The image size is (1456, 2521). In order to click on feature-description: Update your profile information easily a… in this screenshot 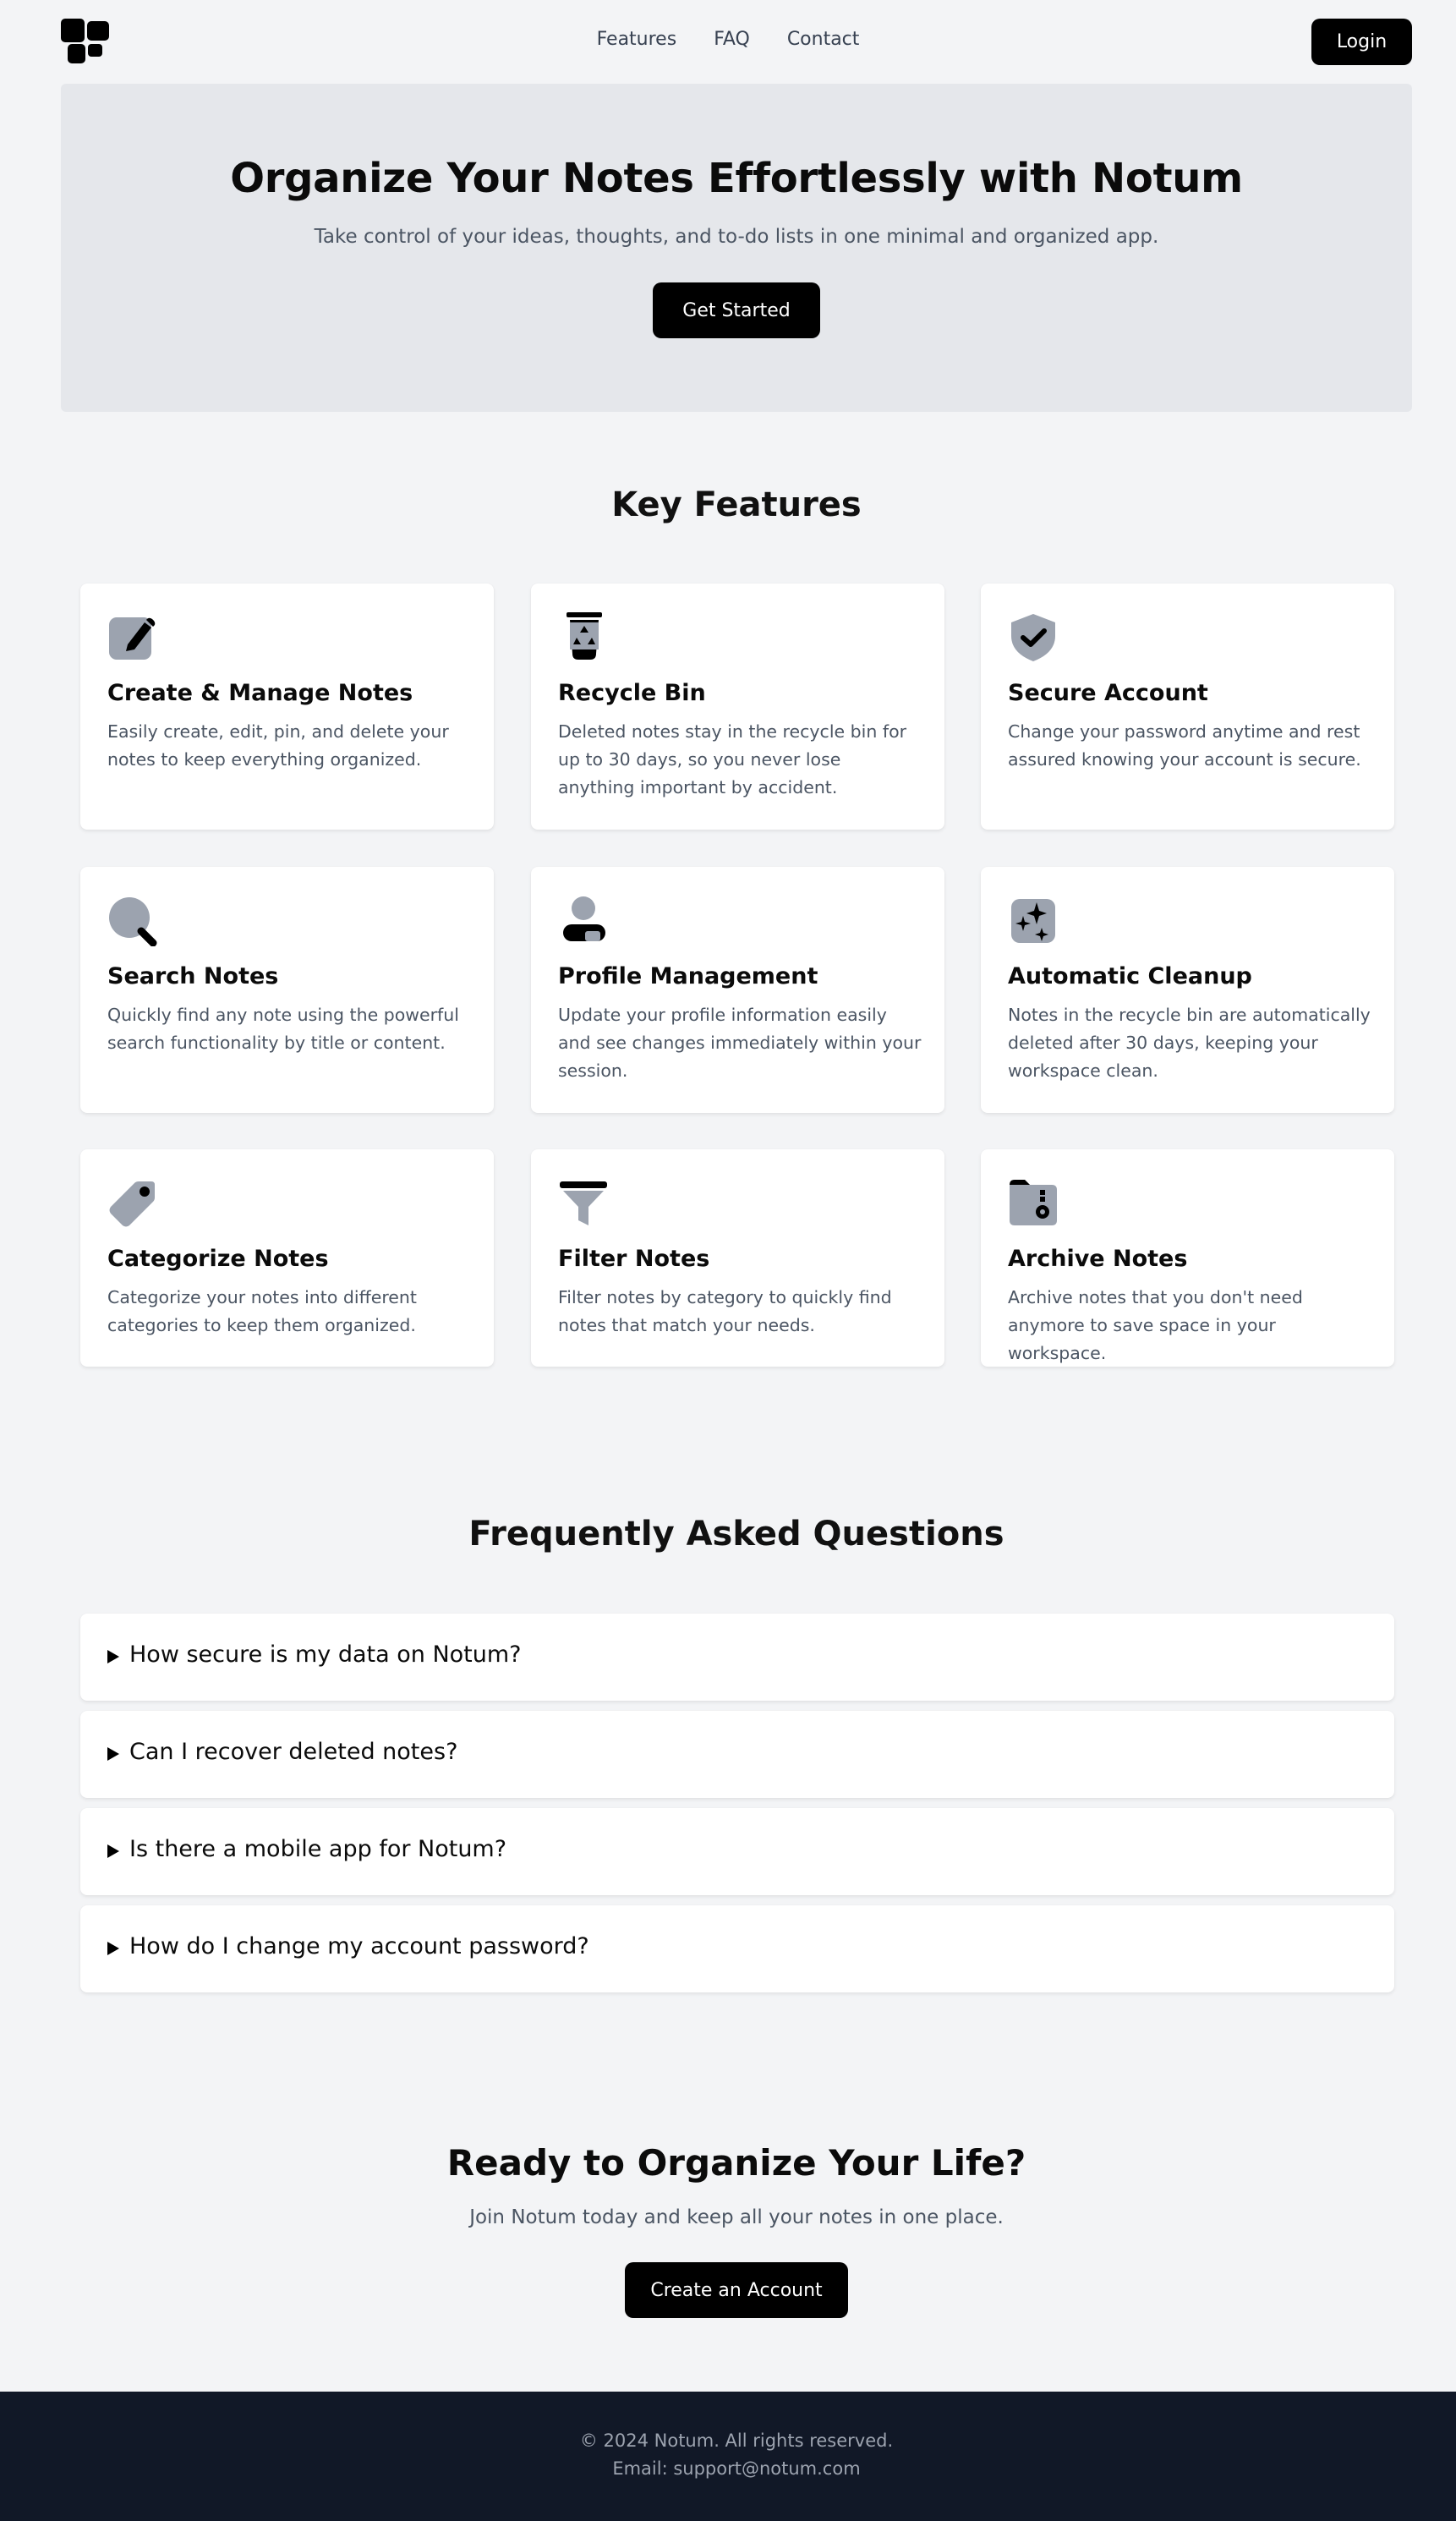, I will do `click(740, 1043)`.